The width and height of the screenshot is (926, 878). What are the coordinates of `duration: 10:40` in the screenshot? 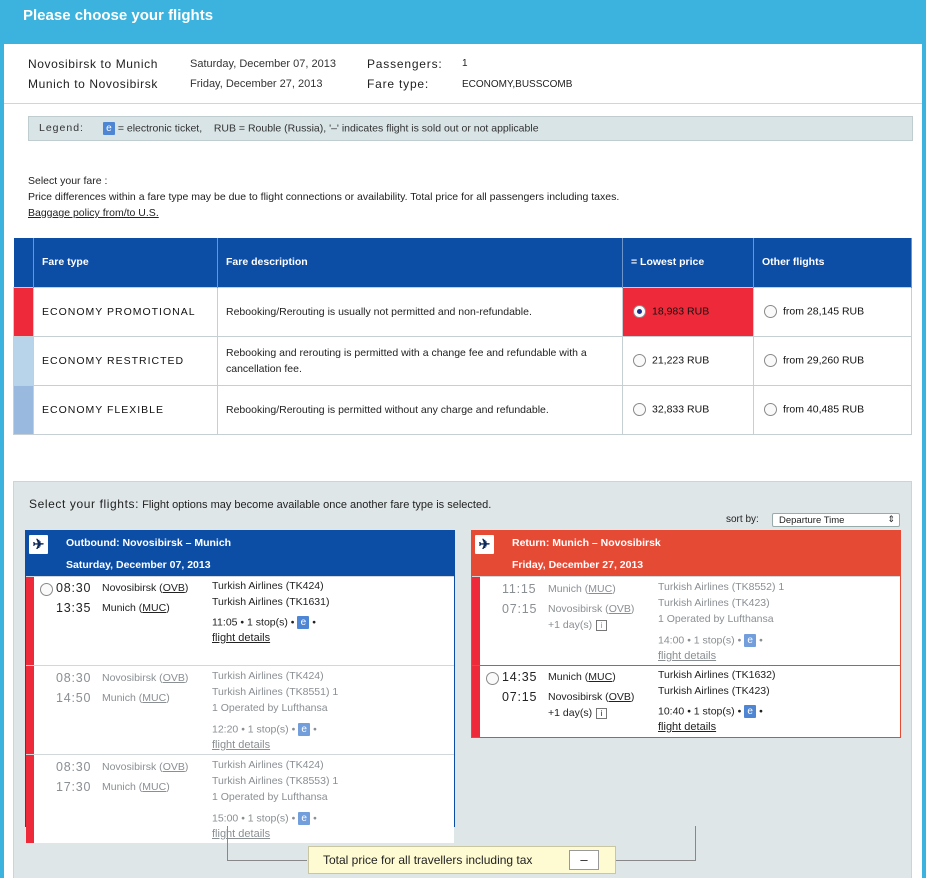 It's located at (671, 711).